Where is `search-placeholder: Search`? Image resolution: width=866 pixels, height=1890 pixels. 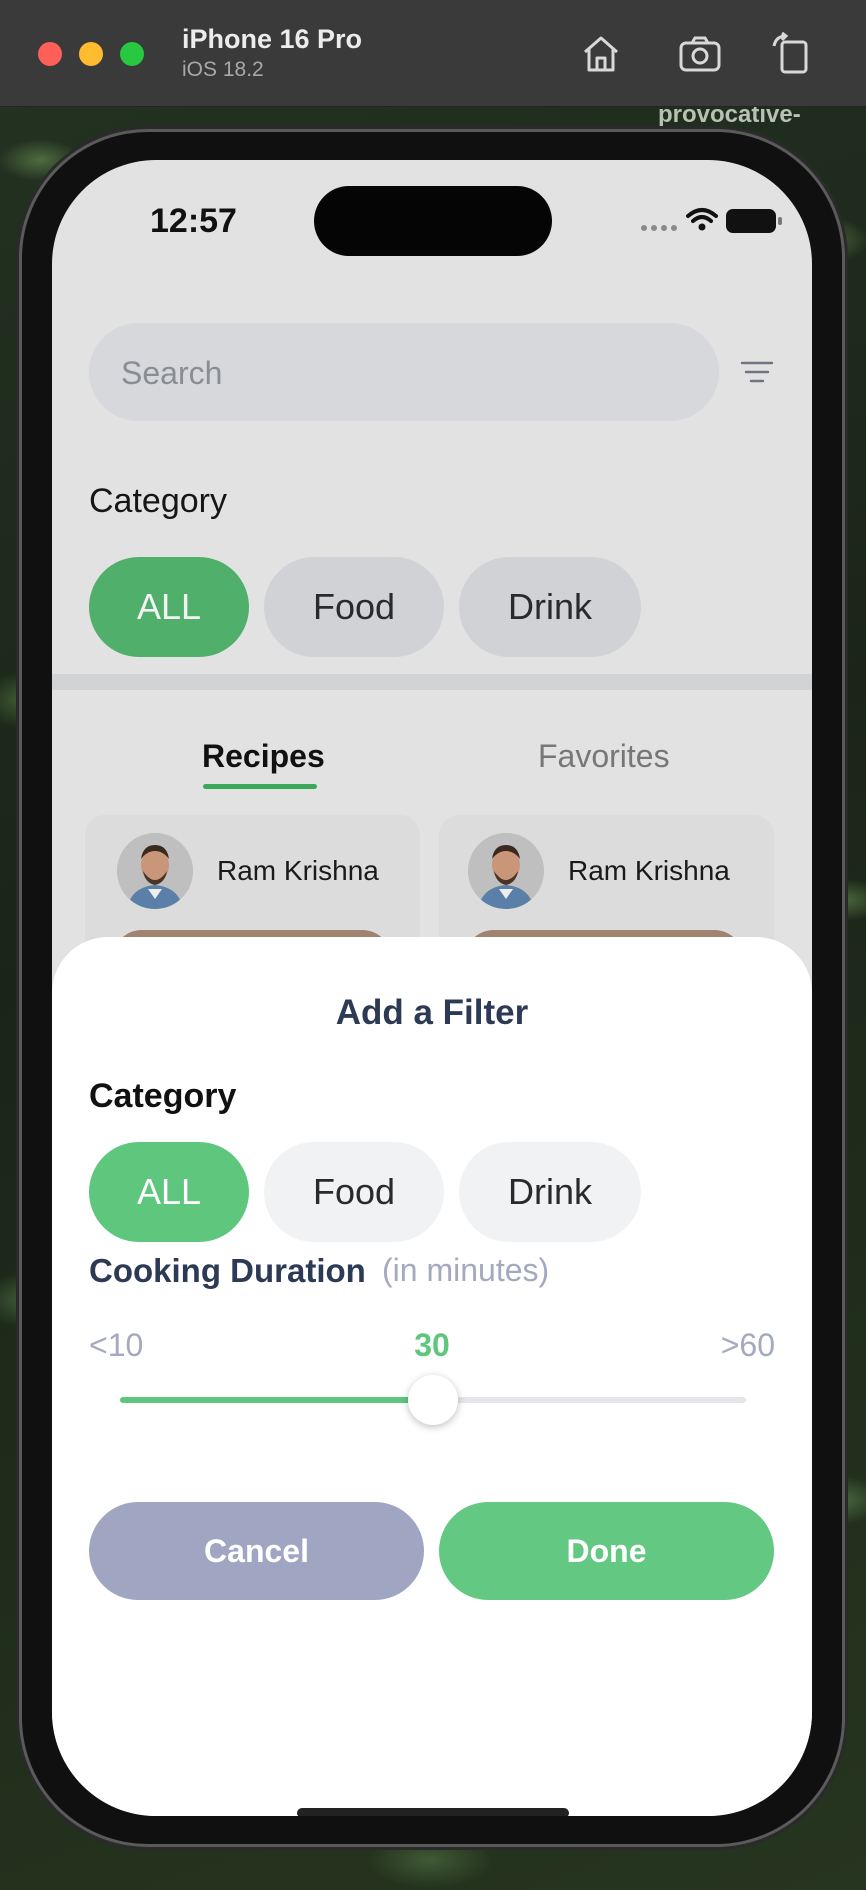
search-placeholder: Search is located at coordinates (172, 373).